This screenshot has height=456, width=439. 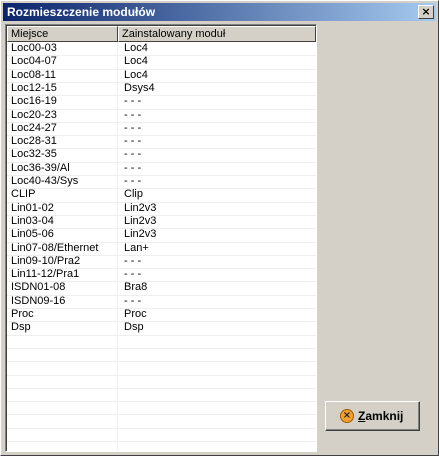 I want to click on table-row: Loc08-11 Loc4, so click(x=161, y=75).